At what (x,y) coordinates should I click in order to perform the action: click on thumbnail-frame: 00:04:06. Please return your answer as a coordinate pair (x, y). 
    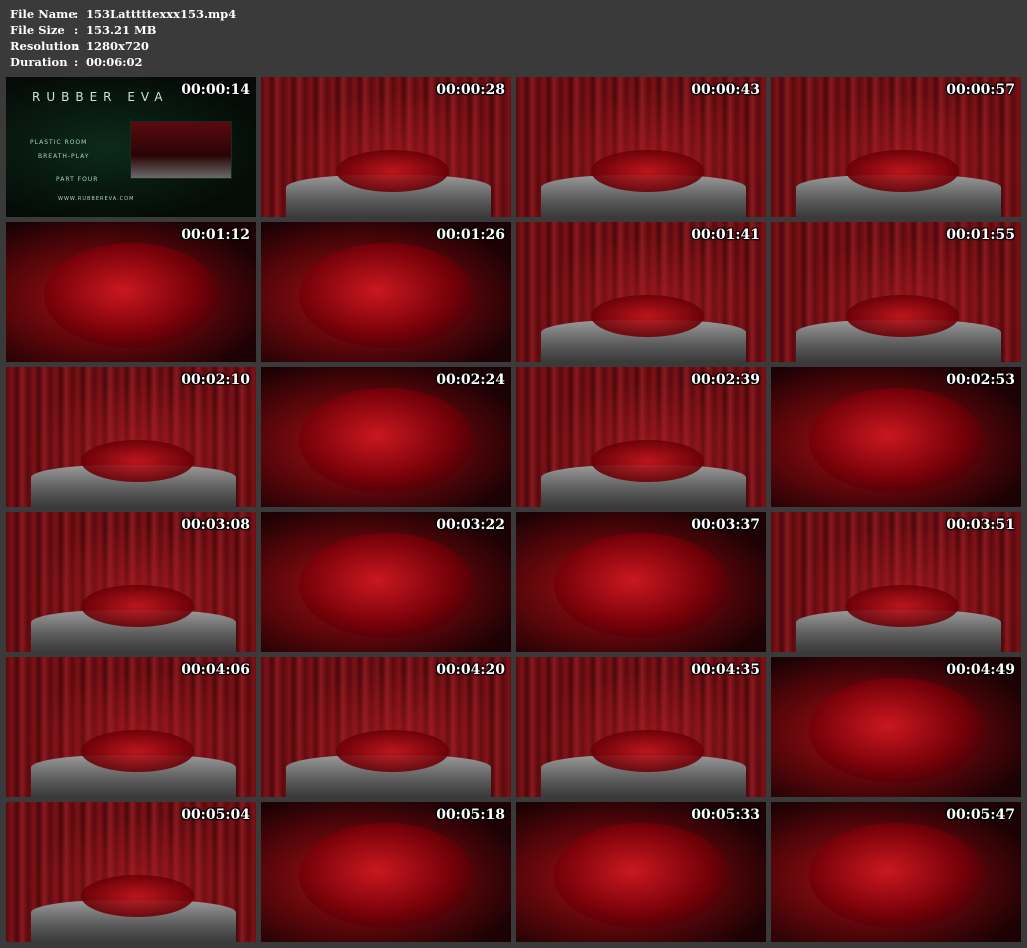
    Looking at the image, I should click on (131, 727).